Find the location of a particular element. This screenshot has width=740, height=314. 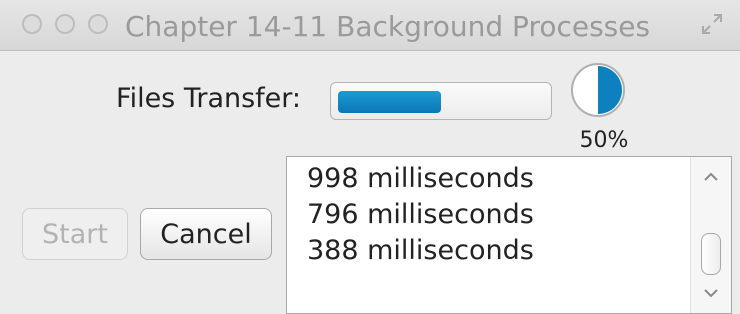

start-button: Start is located at coordinates (75, 234).